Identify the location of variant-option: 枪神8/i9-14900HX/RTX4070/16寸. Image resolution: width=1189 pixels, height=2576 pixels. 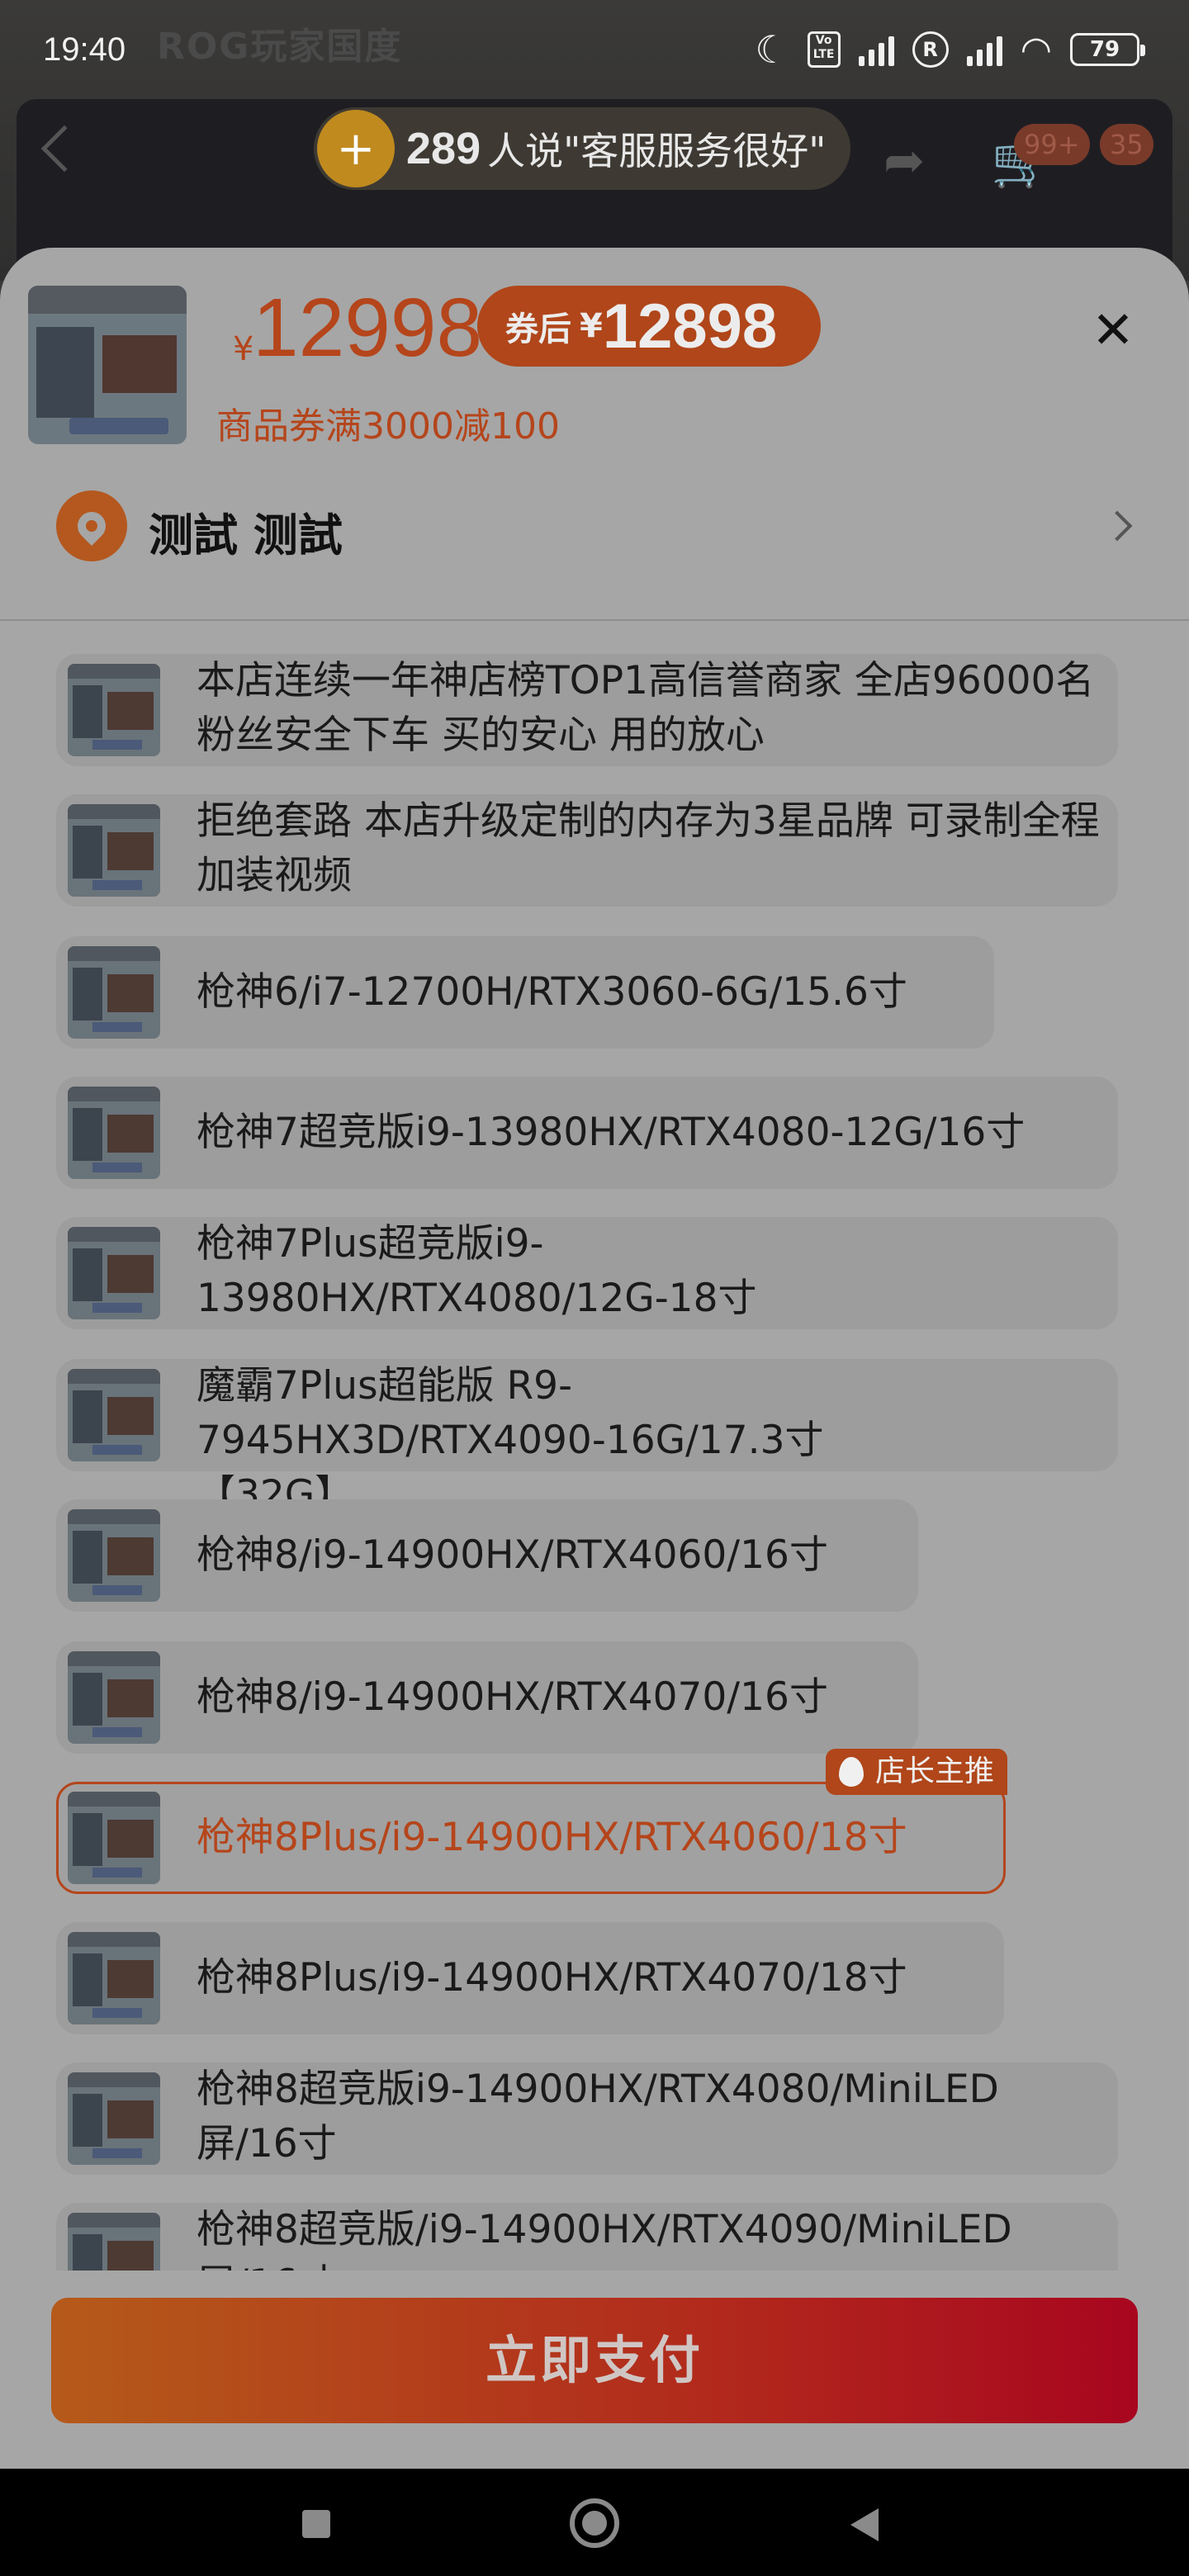
(487, 1697).